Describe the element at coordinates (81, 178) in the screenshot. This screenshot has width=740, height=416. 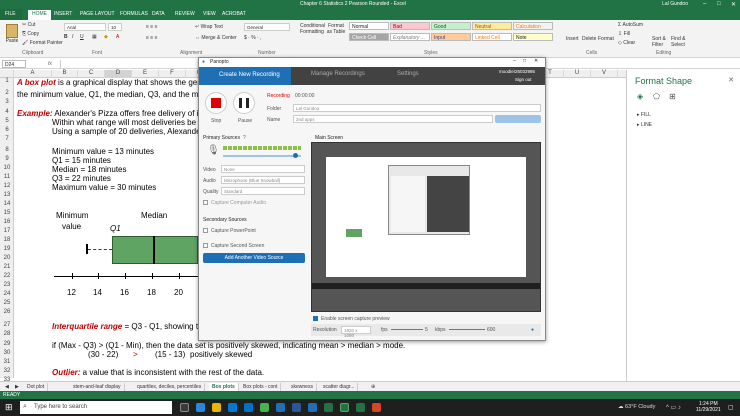
I see `cell-b11: Q3 = 22 minutes` at that location.